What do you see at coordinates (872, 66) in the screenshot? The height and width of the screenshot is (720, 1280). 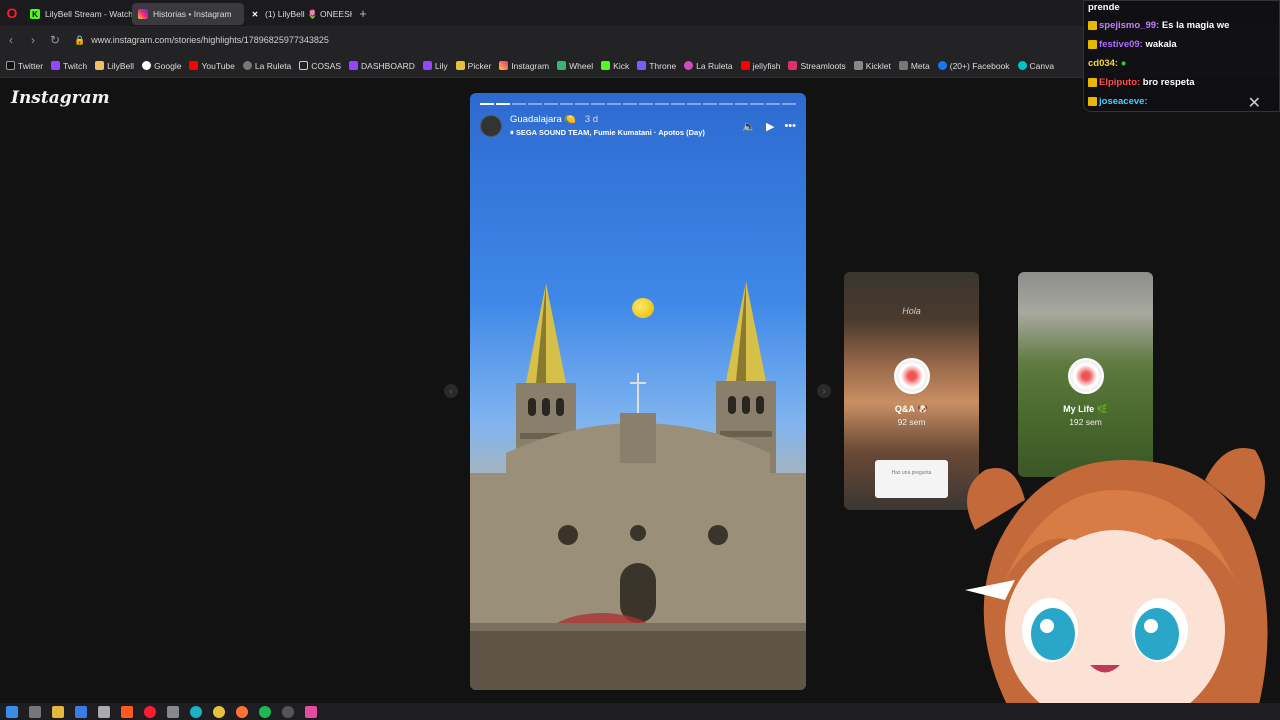 I see `bookmark-kicklet: Kicklet` at bounding box center [872, 66].